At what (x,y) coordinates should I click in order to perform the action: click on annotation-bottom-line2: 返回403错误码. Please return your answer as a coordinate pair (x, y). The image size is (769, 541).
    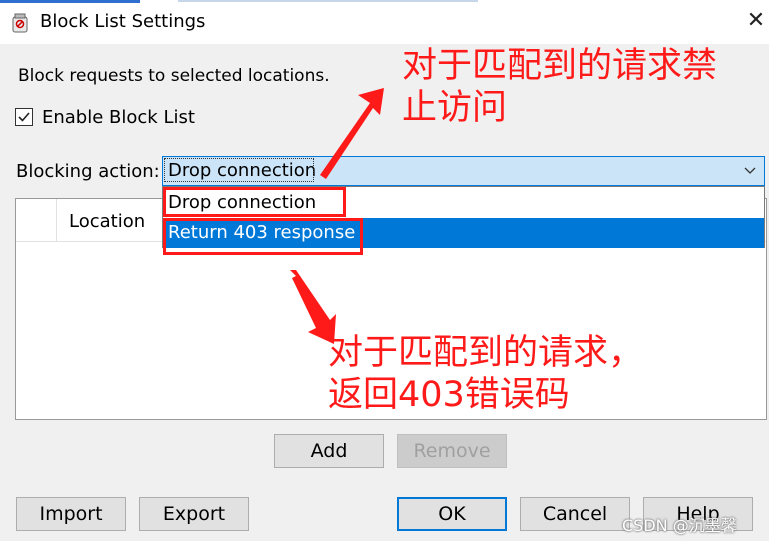
    Looking at the image, I should click on (449, 395).